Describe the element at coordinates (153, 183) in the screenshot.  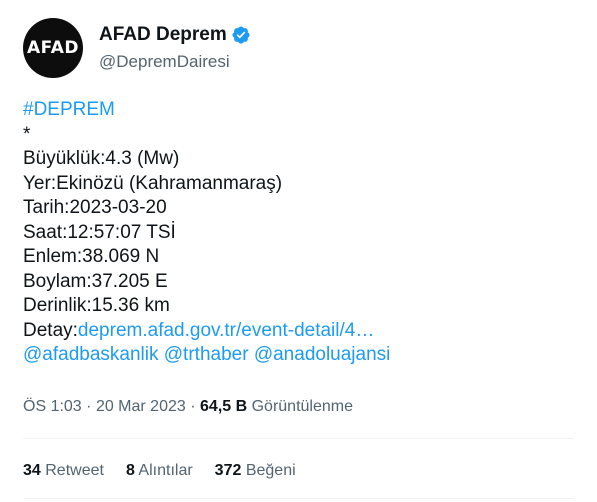
I see `location-line: Yer:Ekinözü (Kahramanmaraş)` at that location.